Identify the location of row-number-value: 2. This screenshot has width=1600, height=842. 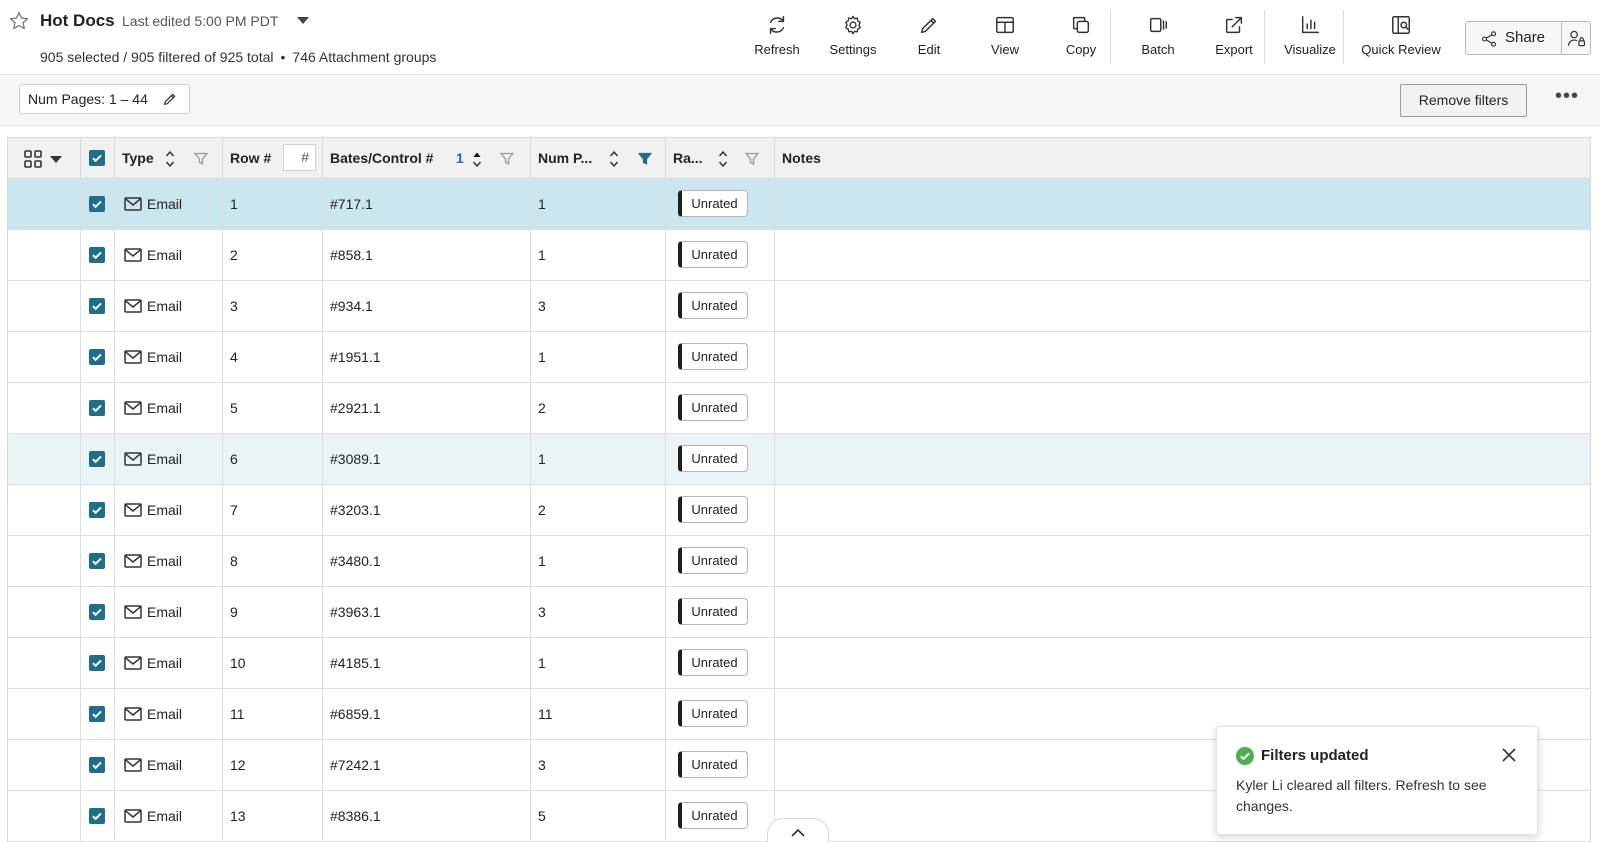
(234, 255).